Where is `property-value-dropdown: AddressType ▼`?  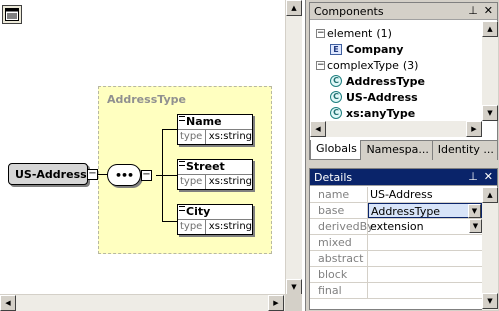
property-value-dropdown: AddressType ▼ is located at coordinates (425, 210).